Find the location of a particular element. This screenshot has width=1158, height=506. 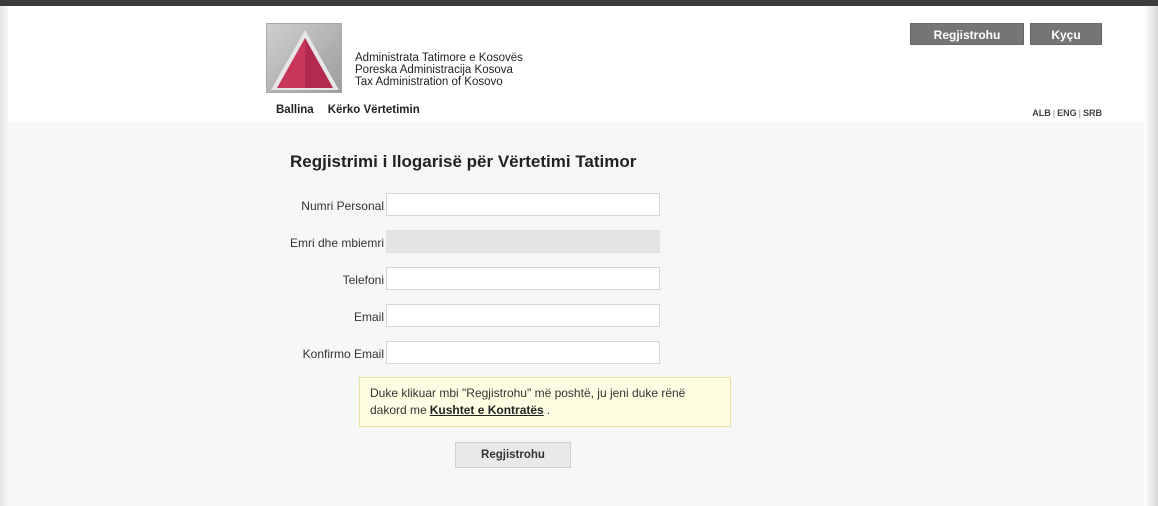

nav-item-home: Ballina is located at coordinates (295, 110).